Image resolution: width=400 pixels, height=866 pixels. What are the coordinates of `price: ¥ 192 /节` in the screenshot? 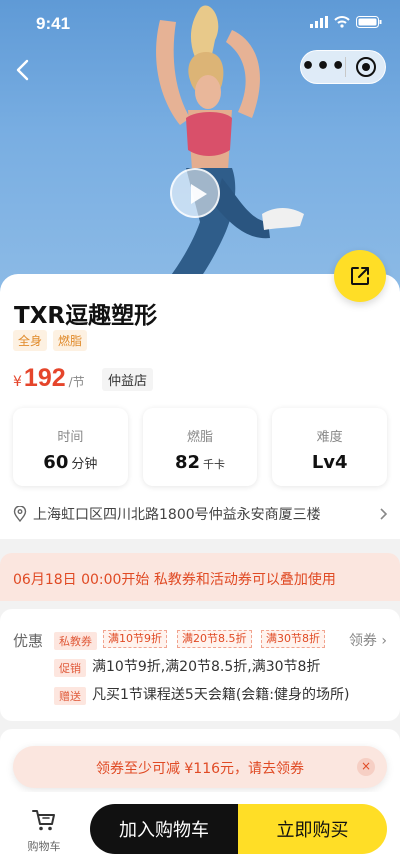 It's located at (49, 378).